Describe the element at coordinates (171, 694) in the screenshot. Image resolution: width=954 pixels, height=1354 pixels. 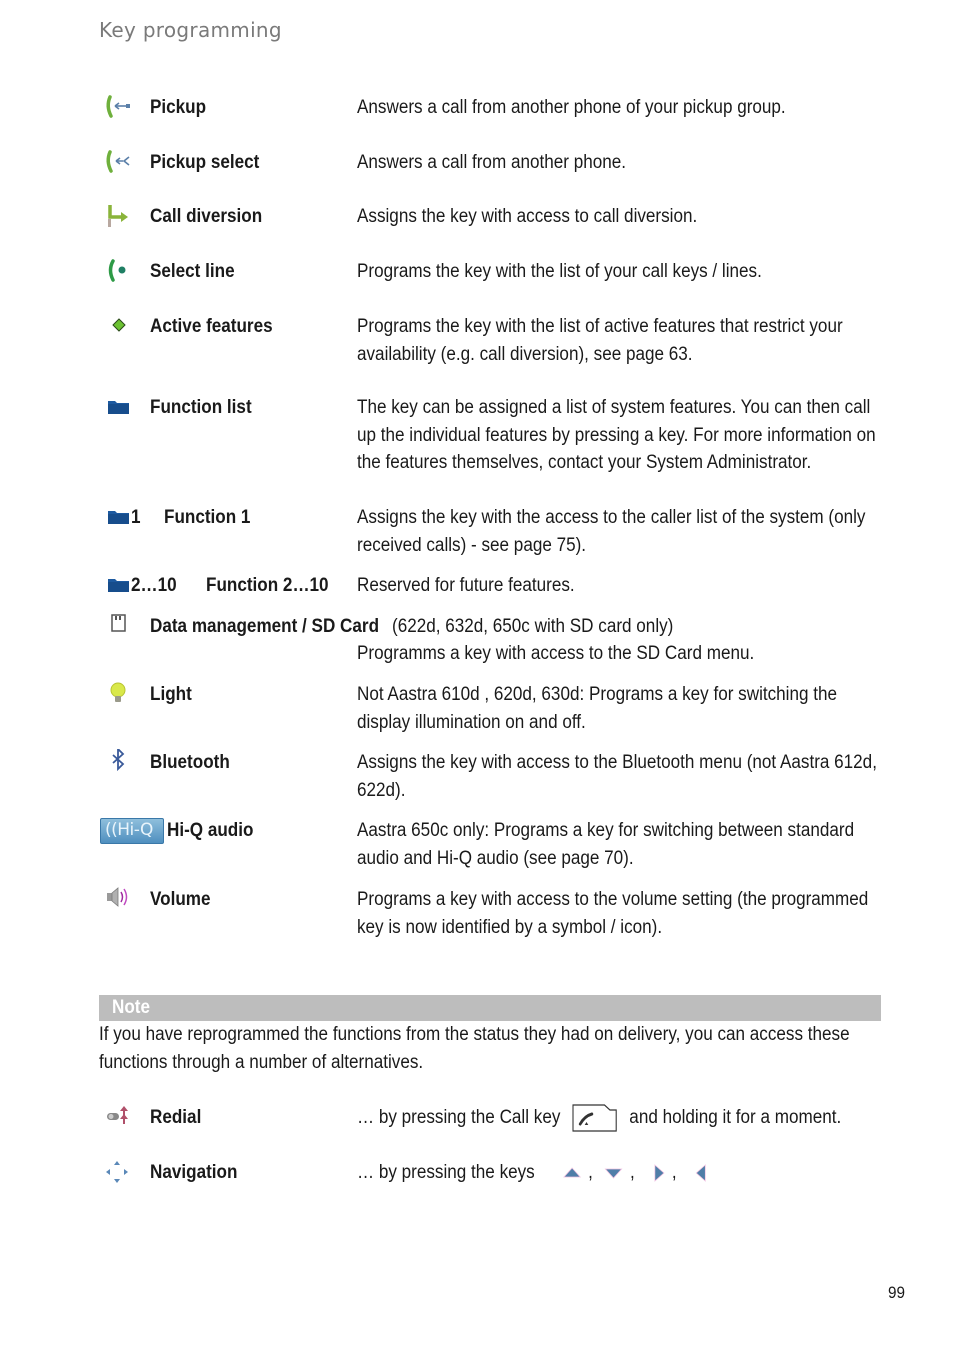
I see `feature-label: Light` at that location.